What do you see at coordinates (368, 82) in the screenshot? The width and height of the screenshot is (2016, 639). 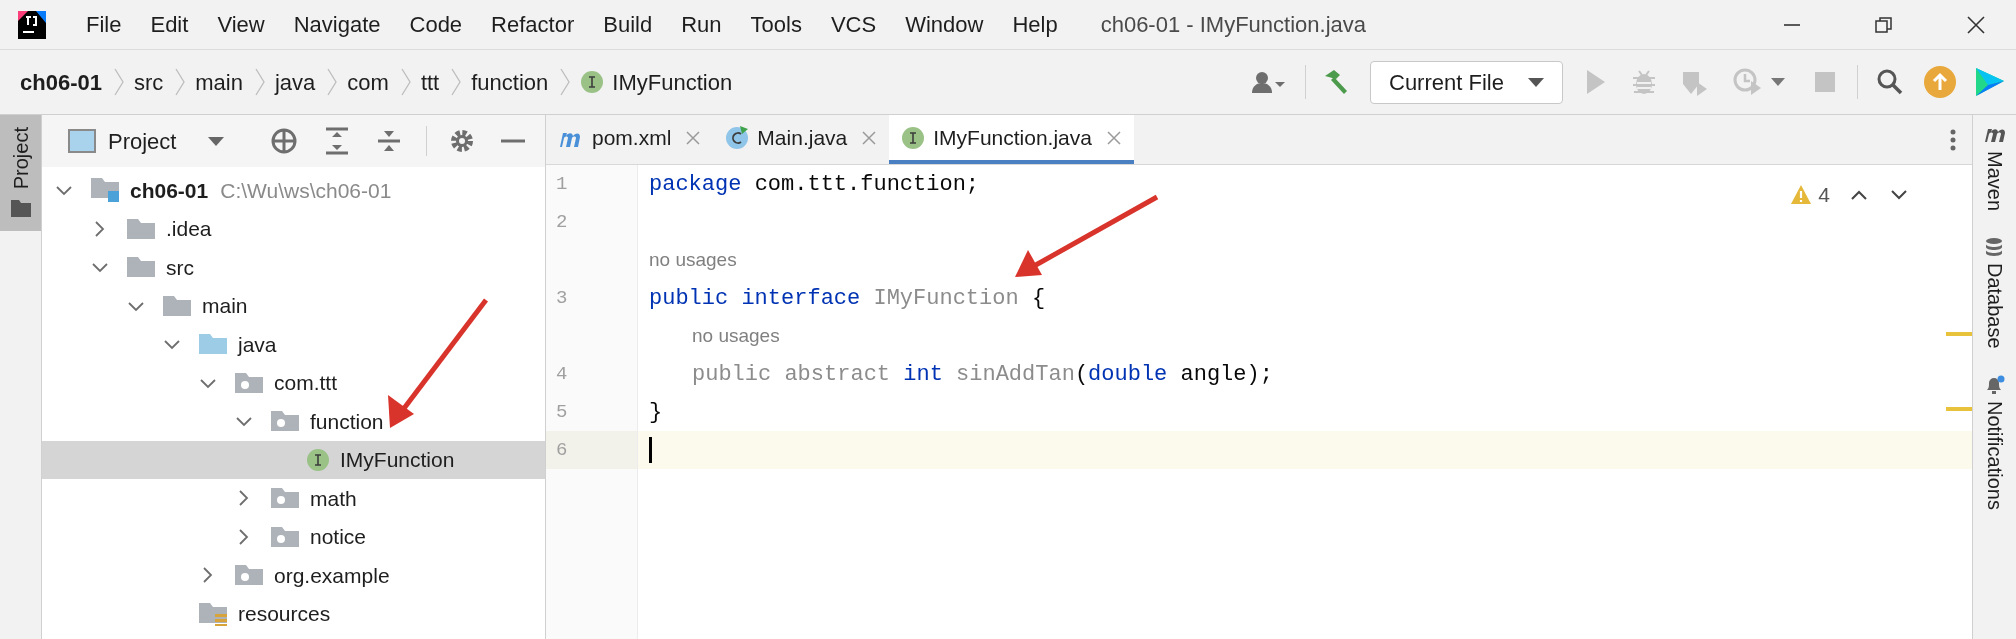 I see `breadcrumb: com` at bounding box center [368, 82].